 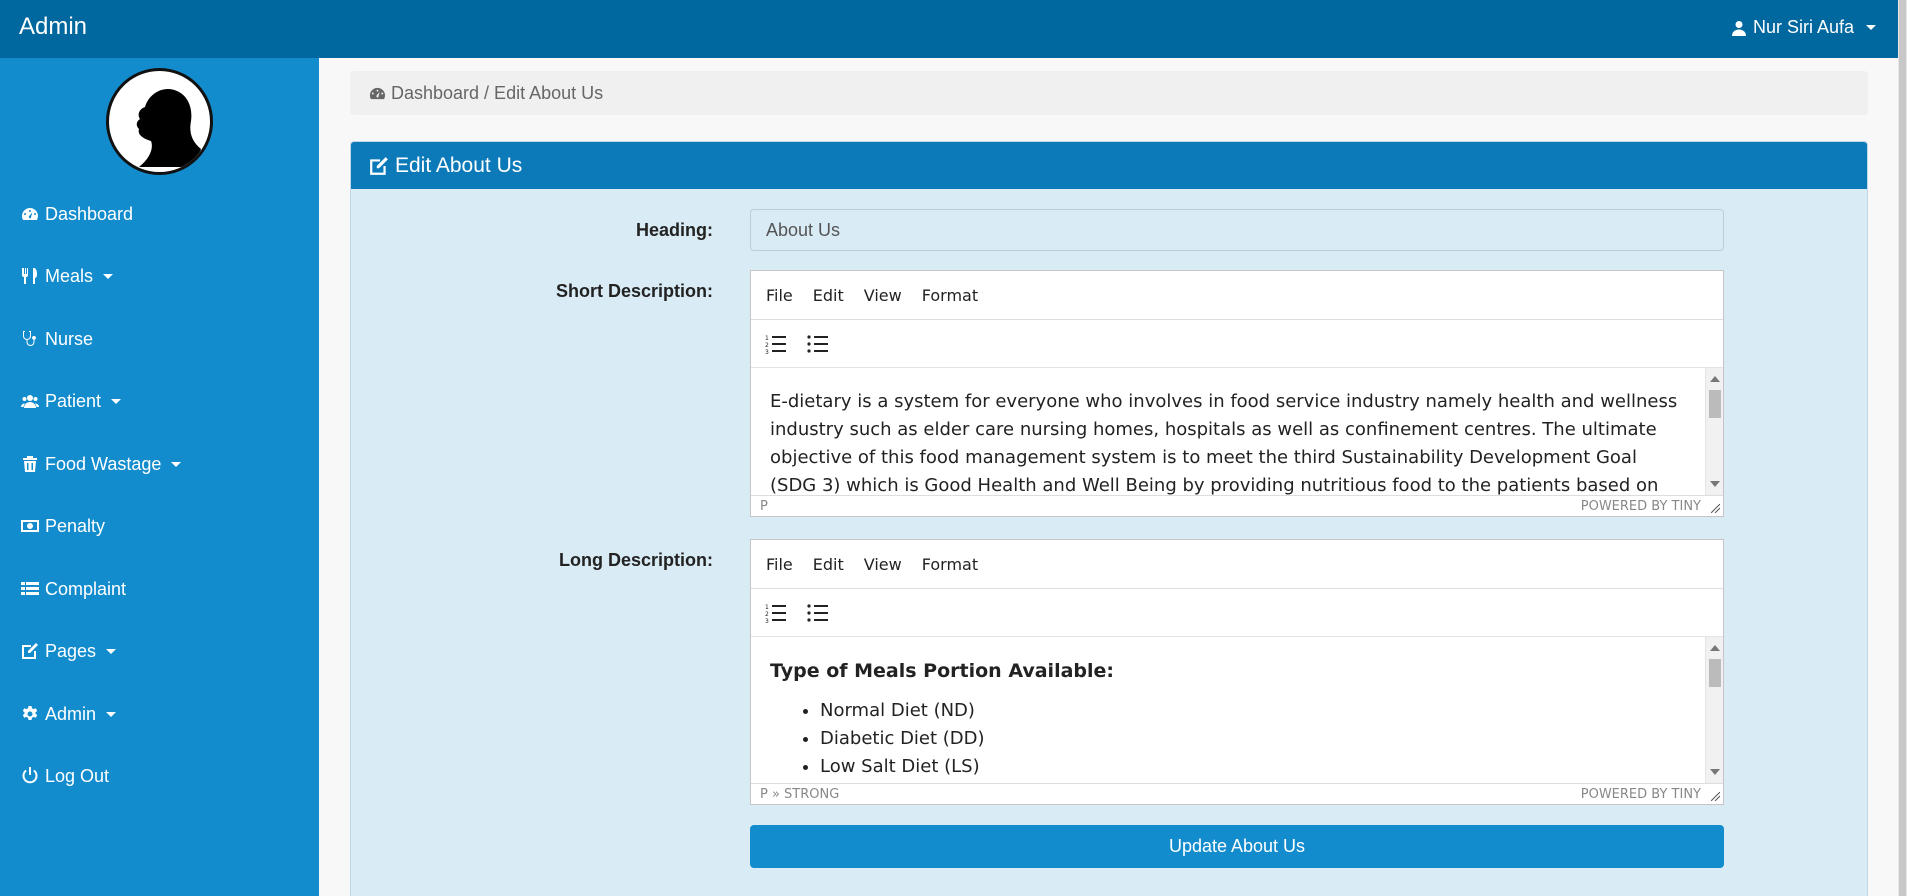 I want to click on sidebar-item-nurse: Nurse, so click(x=57, y=339).